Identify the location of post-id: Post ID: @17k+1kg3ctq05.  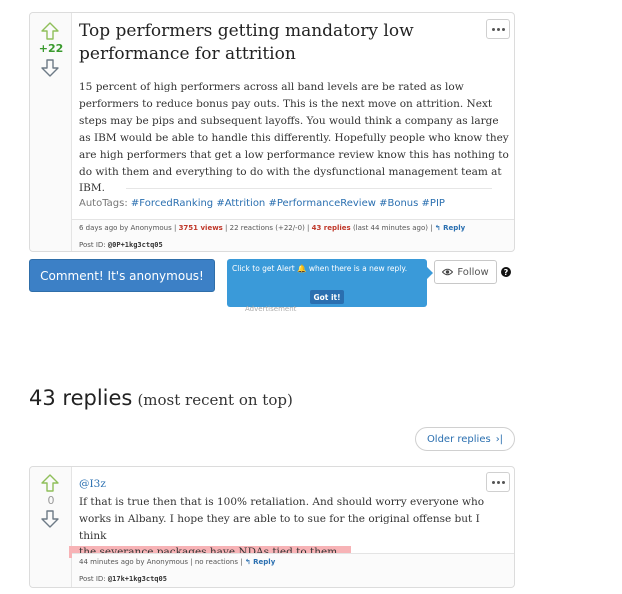
(123, 579).